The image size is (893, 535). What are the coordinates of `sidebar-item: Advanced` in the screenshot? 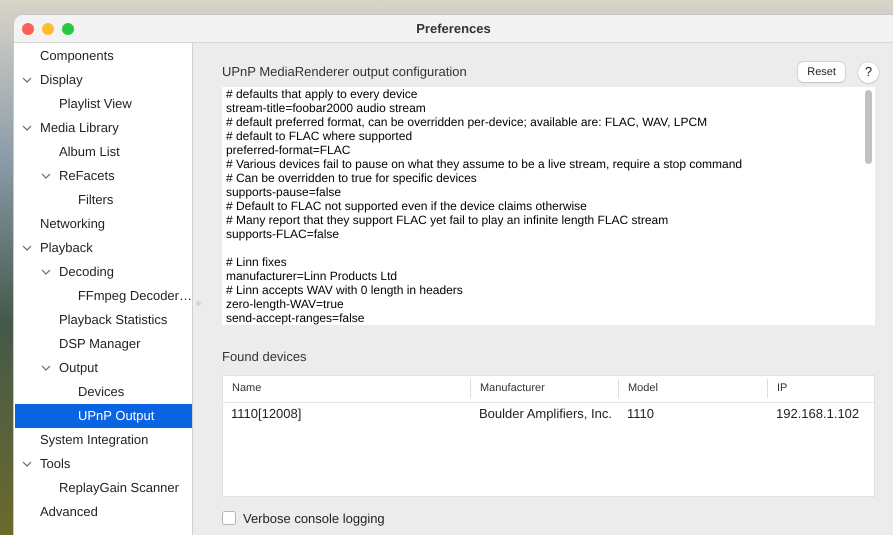 It's located at (103, 512).